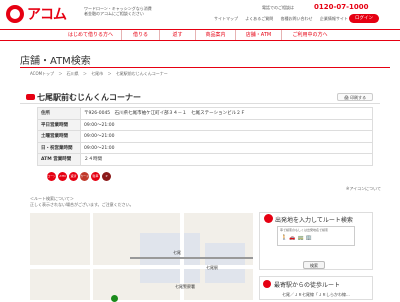  I want to click on utility-links: サイトマップ よくあるご質問 各種お問い合わせ 企業情報サイト, so click(284, 19).